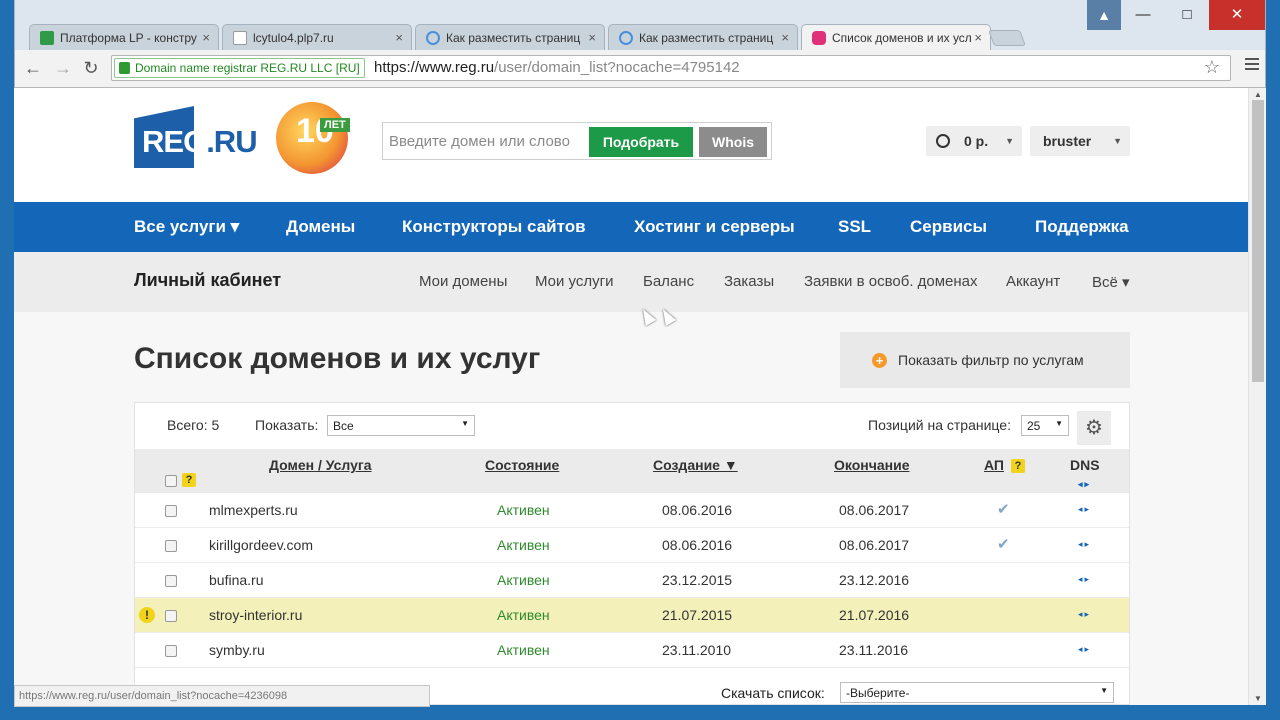  What do you see at coordinates (985, 360) in the screenshot?
I see `show-filter-button: + Показать фильтр по услугам` at bounding box center [985, 360].